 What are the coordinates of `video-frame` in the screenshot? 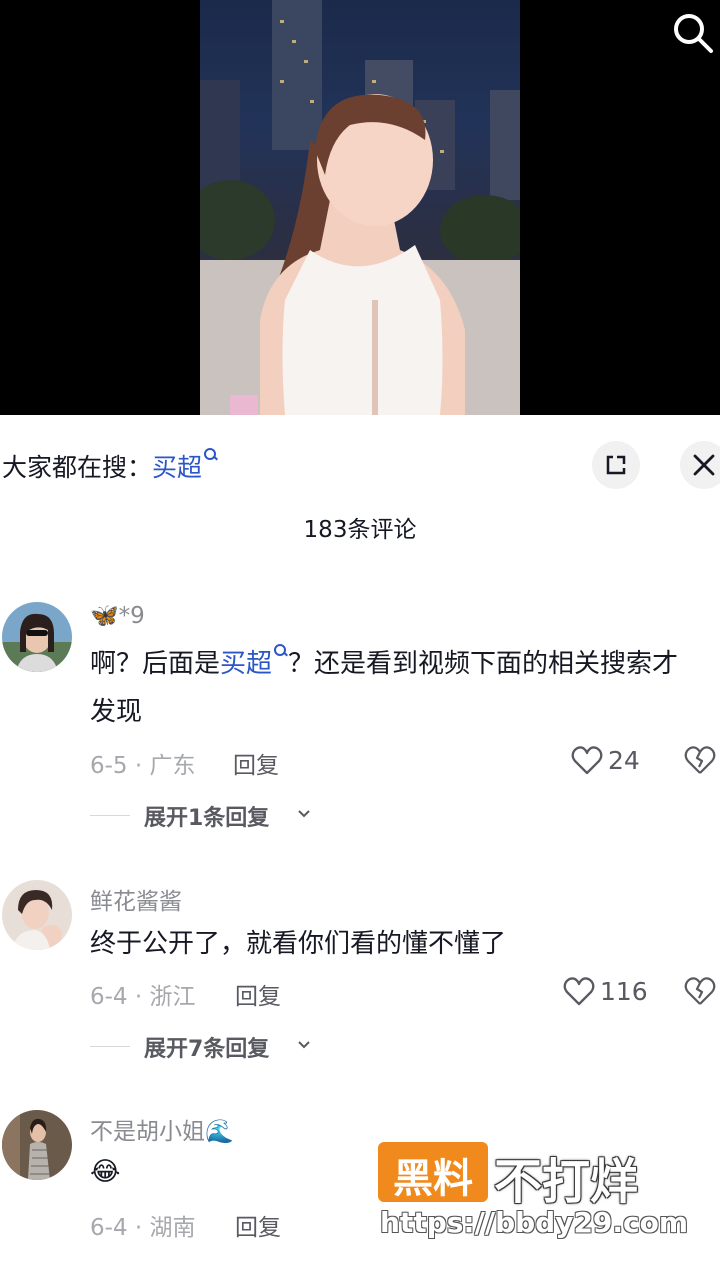 It's located at (360, 207).